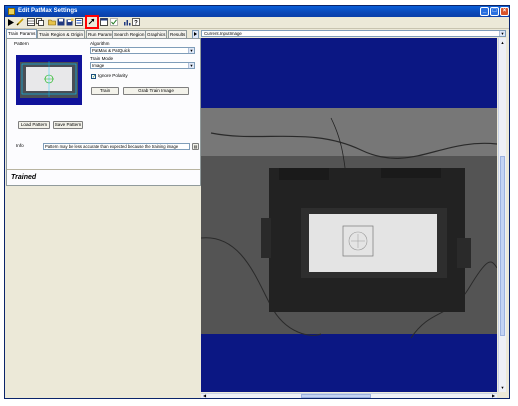  Describe the element at coordinates (195, 146) in the screenshot. I see `info-details-button: ▤` at that location.